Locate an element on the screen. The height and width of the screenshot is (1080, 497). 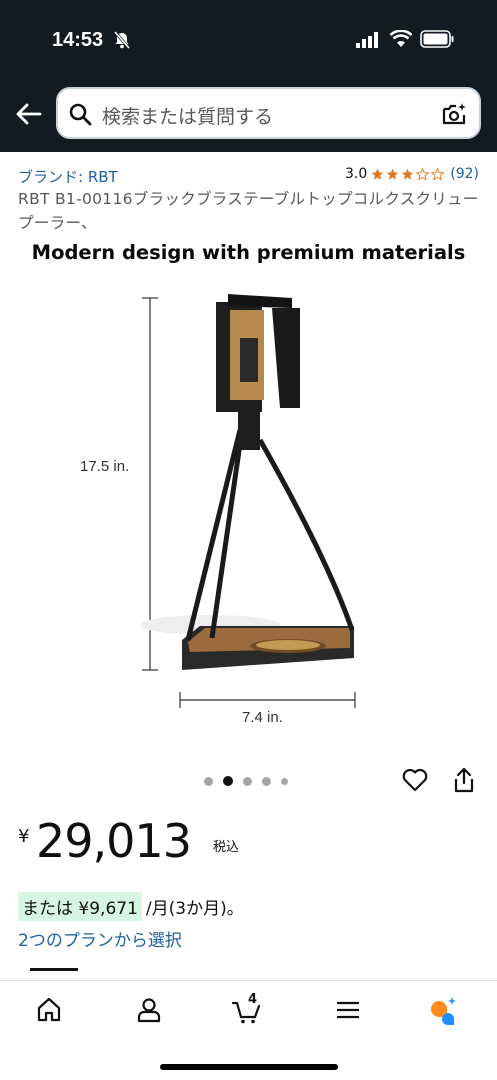
wishlist-heart-icon is located at coordinates (415, 780).